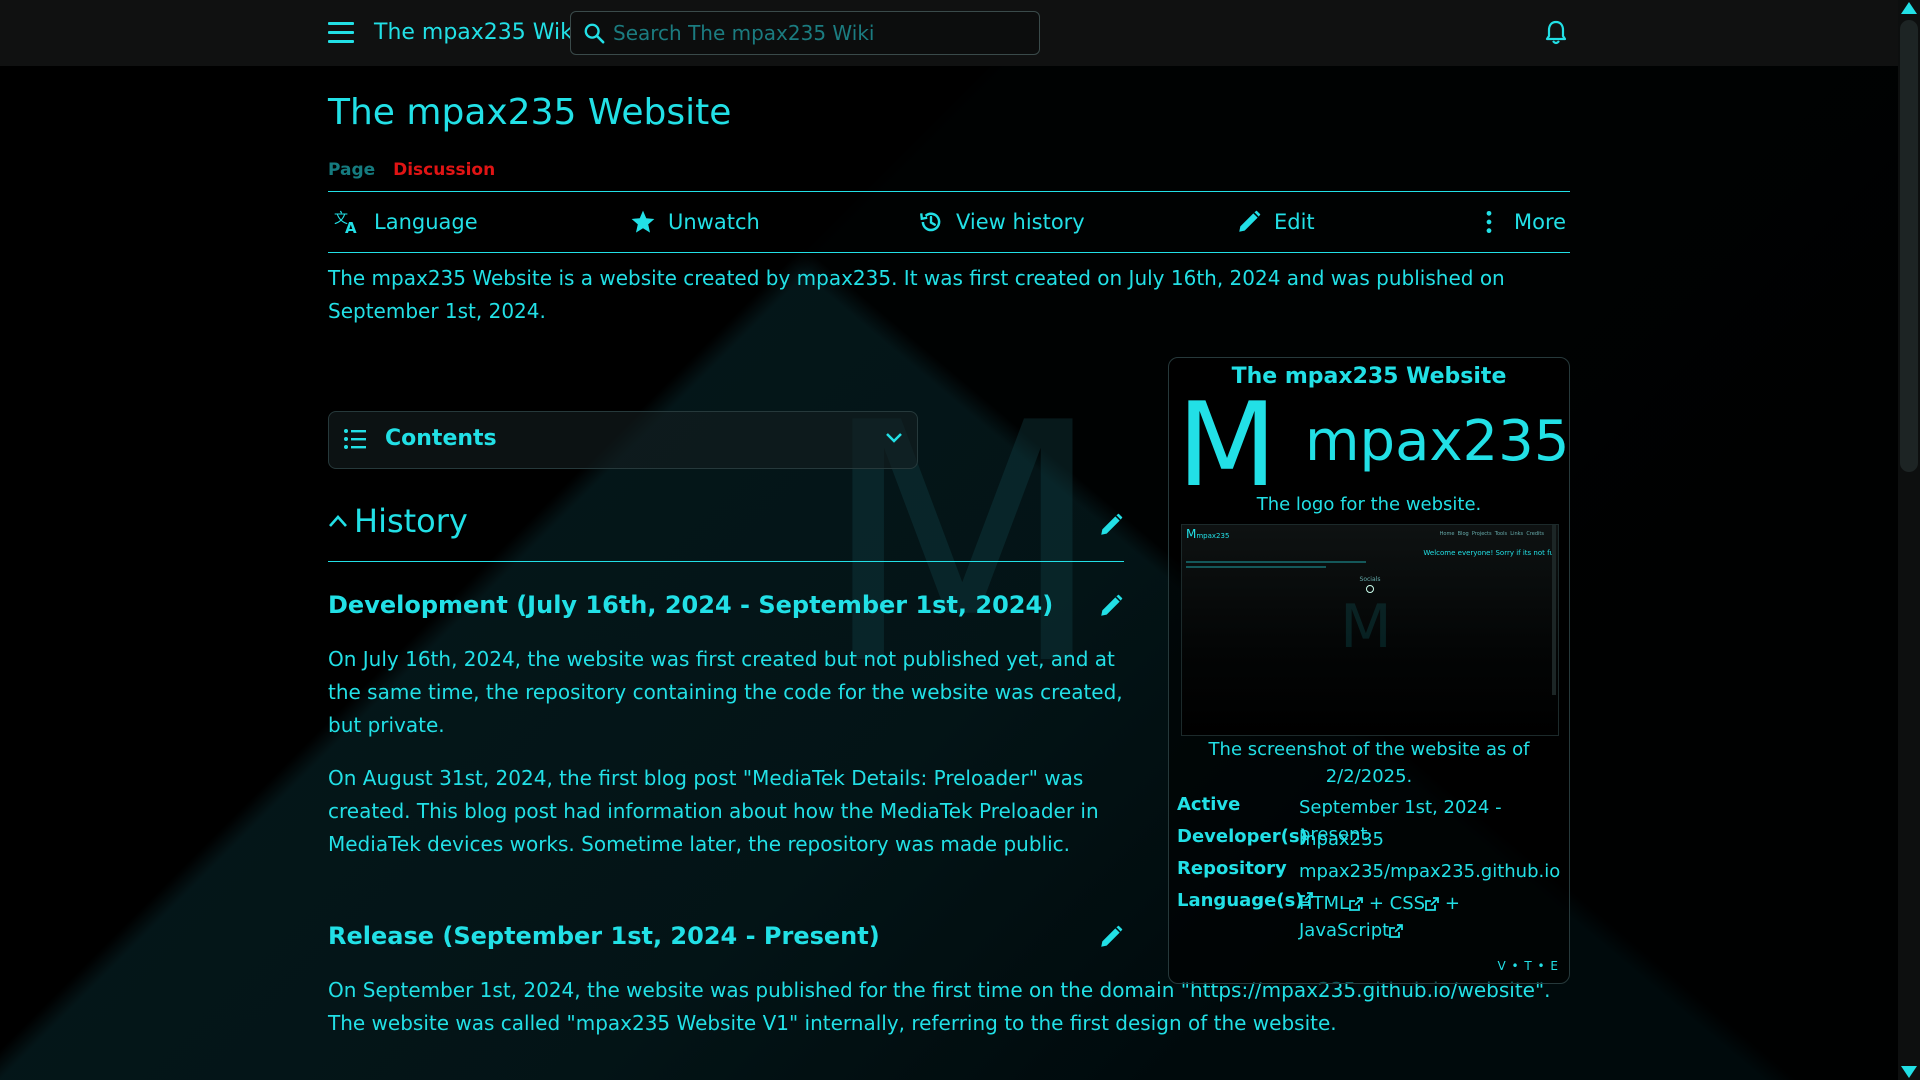 This screenshot has width=1920, height=1080. I want to click on javascript-link: JavaScript, so click(1344, 930).